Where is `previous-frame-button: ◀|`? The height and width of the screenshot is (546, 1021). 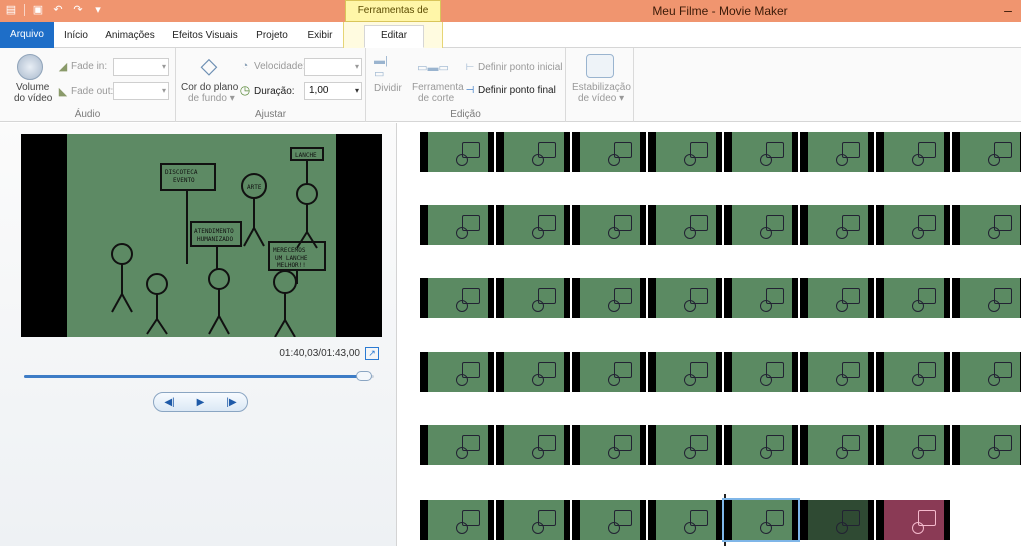 previous-frame-button: ◀| is located at coordinates (170, 402).